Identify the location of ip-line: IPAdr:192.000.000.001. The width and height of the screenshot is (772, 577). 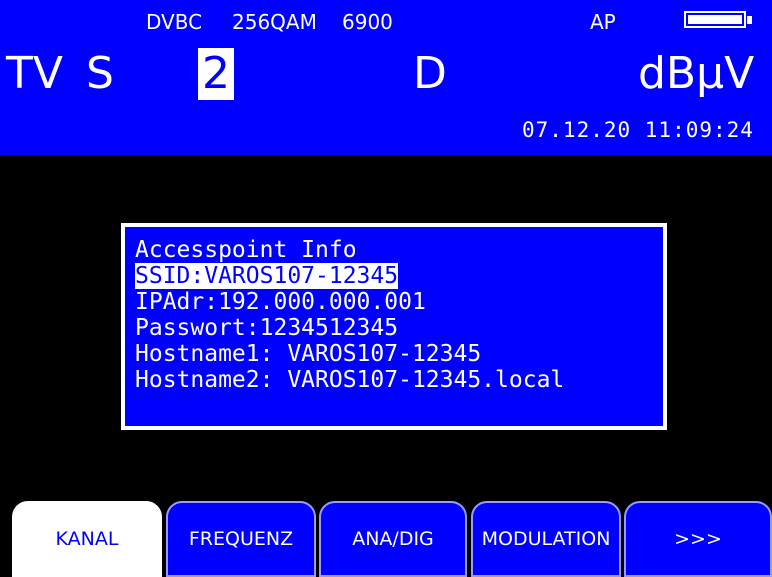
(280, 302).